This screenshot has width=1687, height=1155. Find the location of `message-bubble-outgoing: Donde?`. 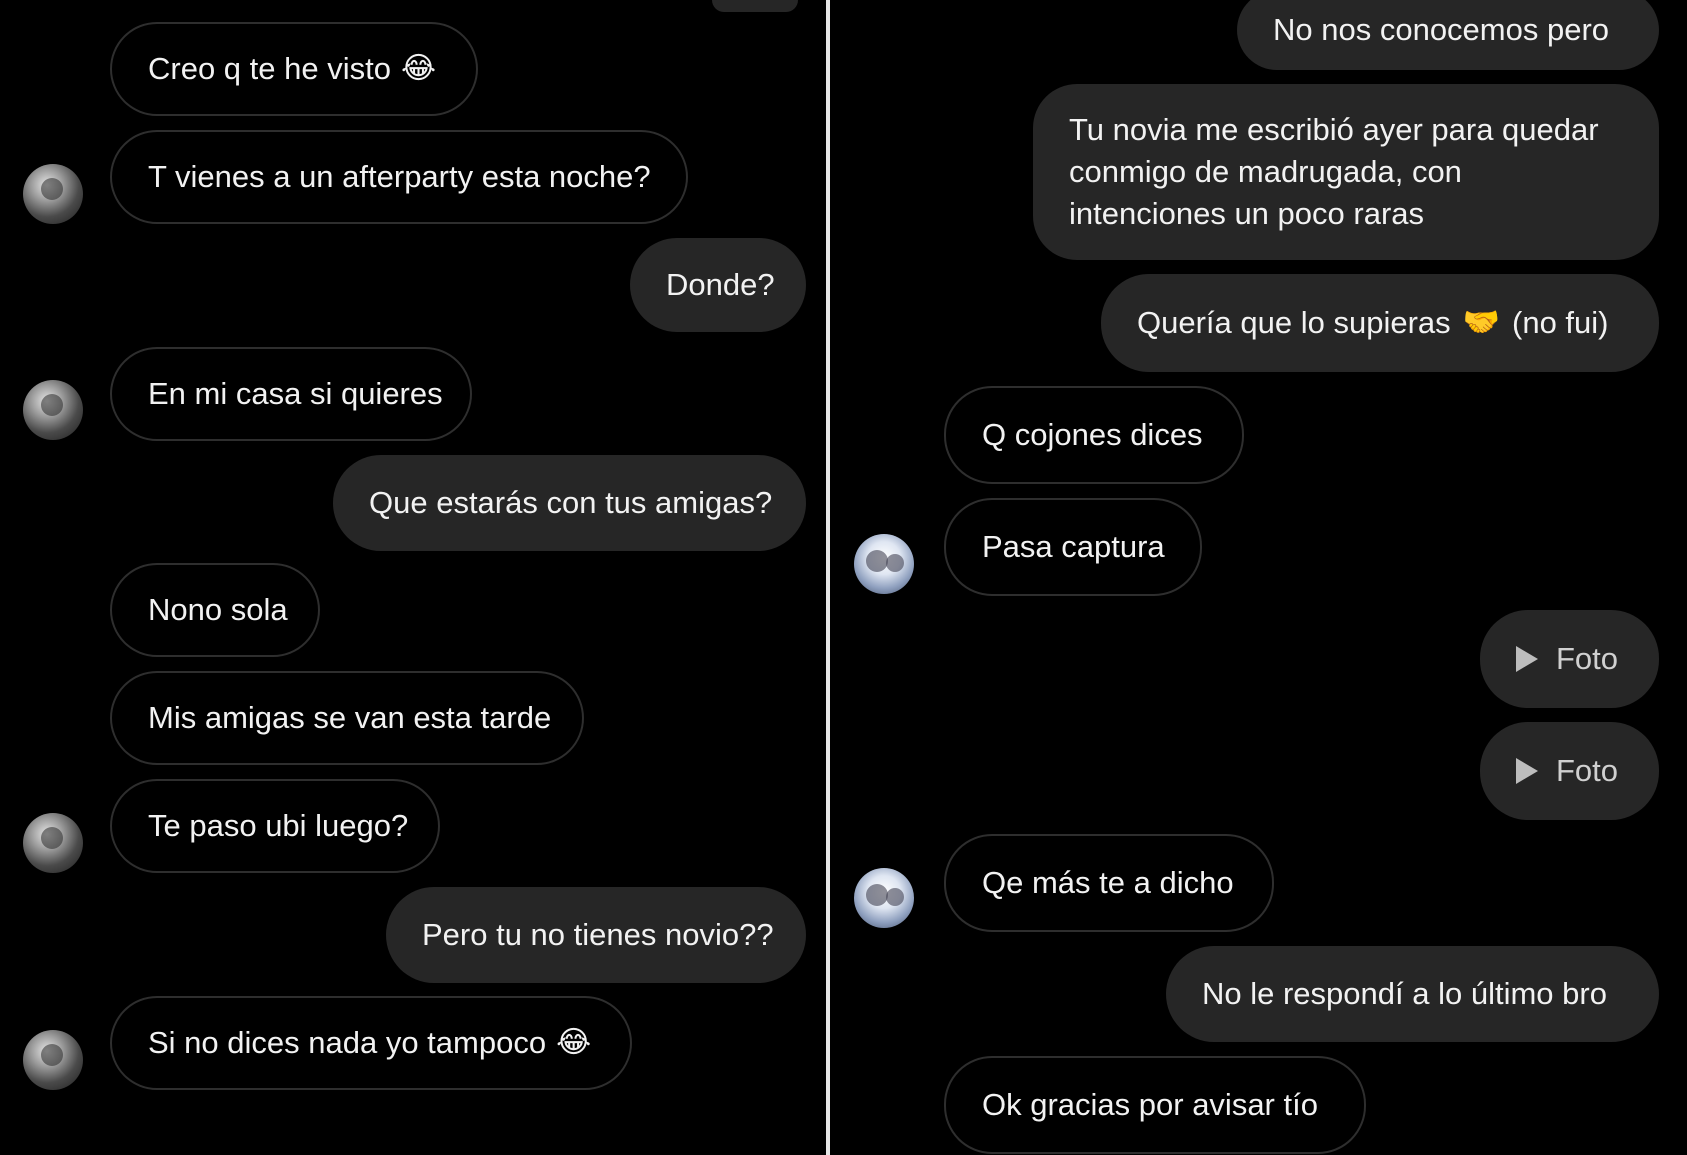

message-bubble-outgoing: Donde? is located at coordinates (718, 285).